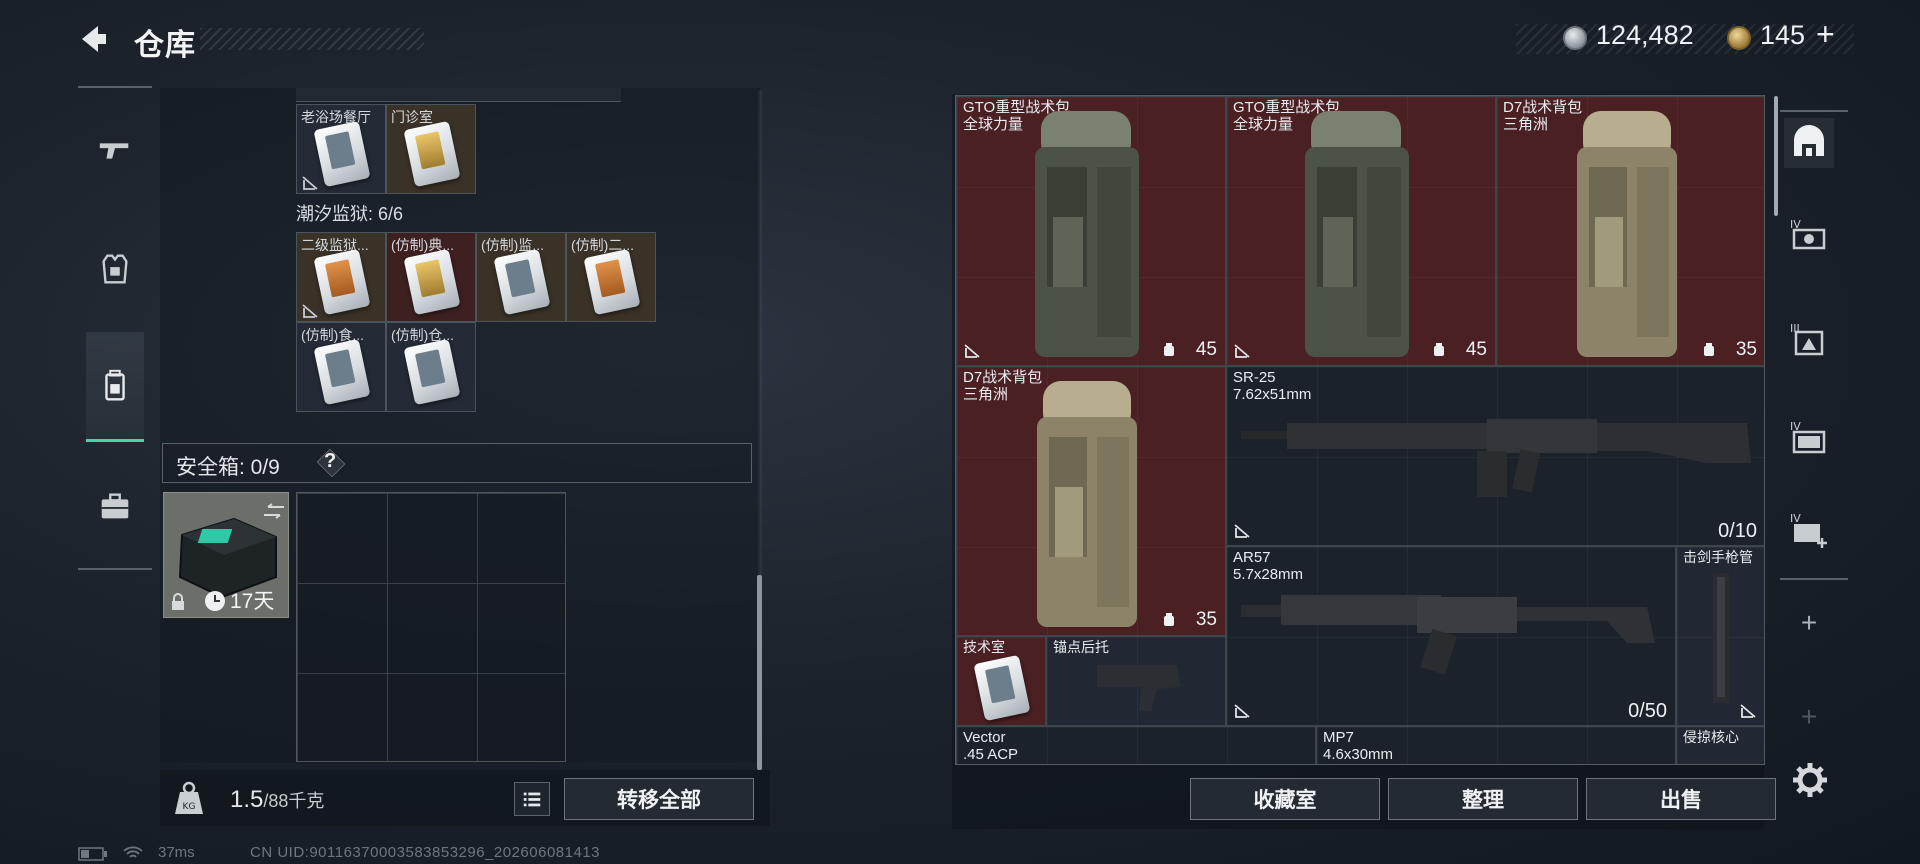  Describe the element at coordinates (189, 797) in the screenshot. I see `weight-icon: KG` at that location.